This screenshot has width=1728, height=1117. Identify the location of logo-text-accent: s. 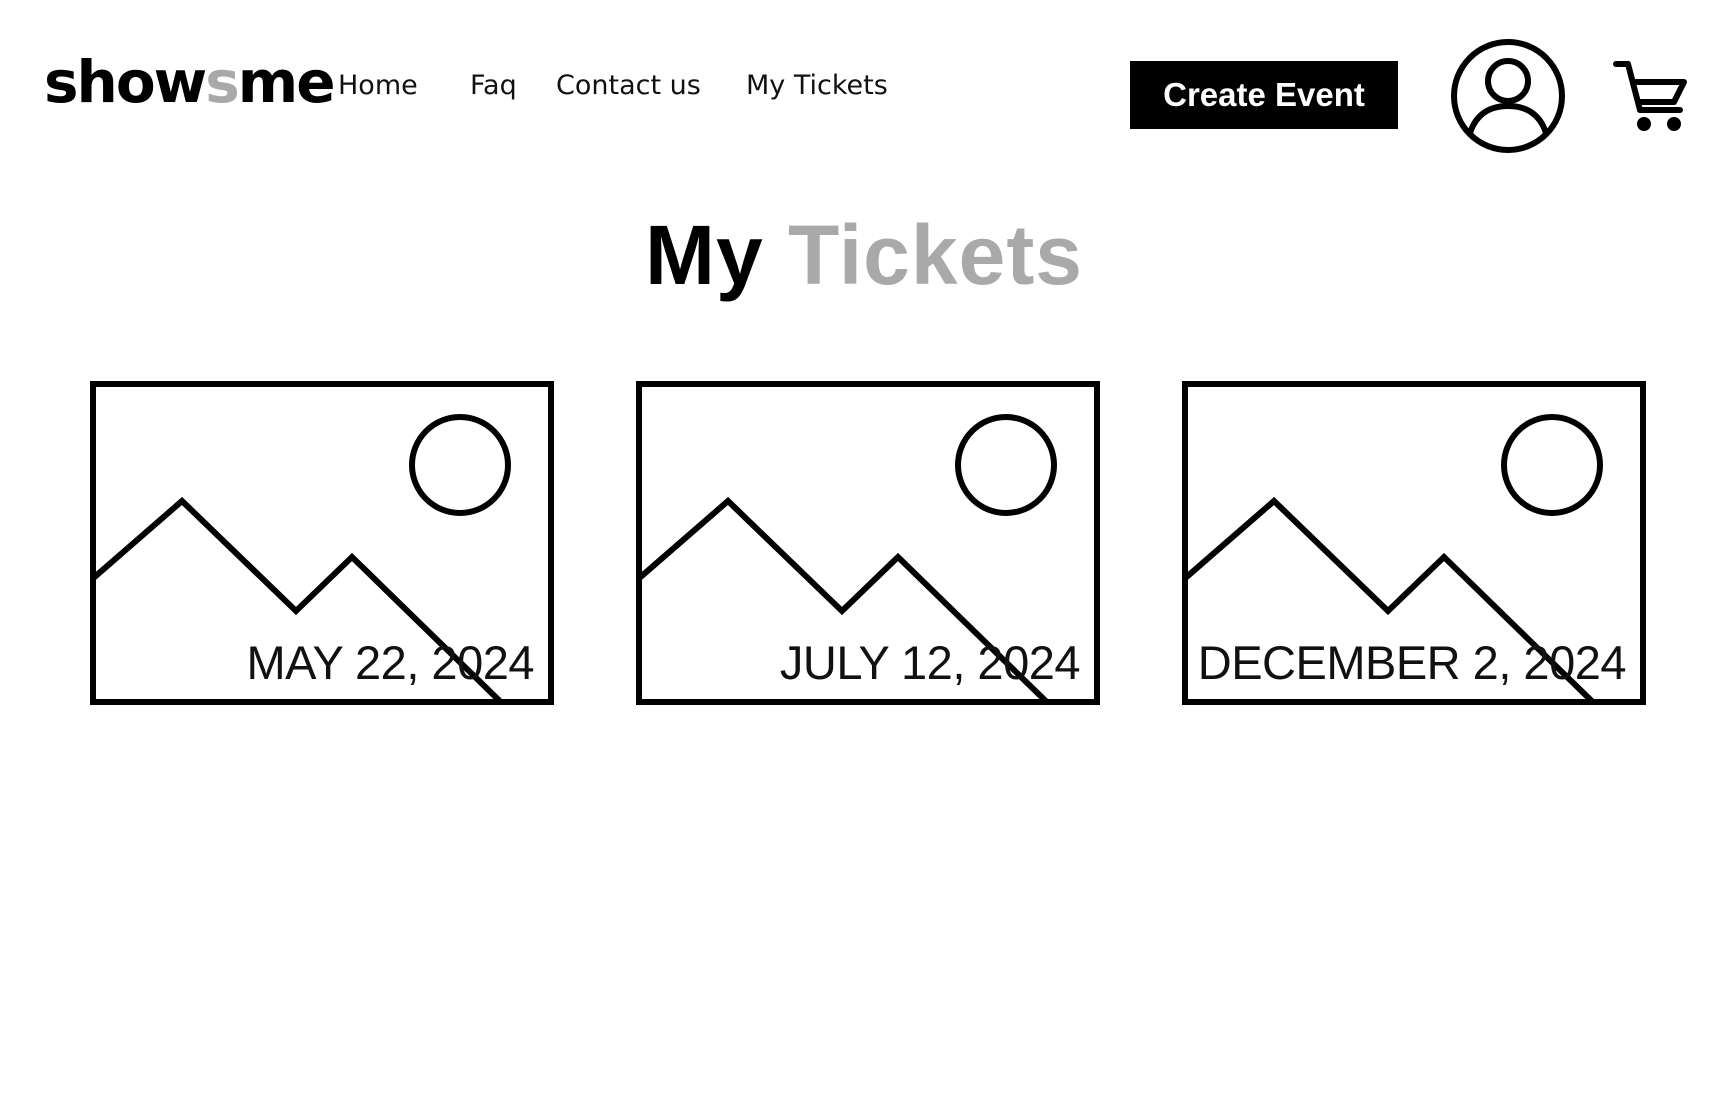
(222, 82).